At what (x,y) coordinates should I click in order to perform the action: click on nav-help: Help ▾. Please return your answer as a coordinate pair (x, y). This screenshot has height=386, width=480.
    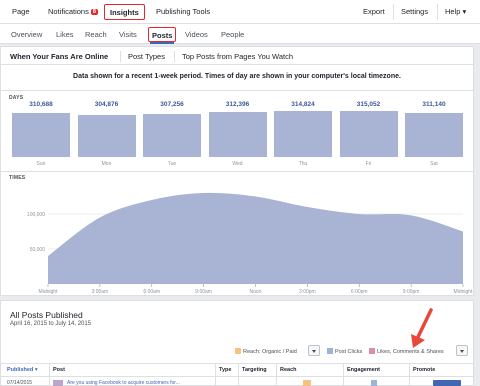
    Looking at the image, I should click on (455, 11).